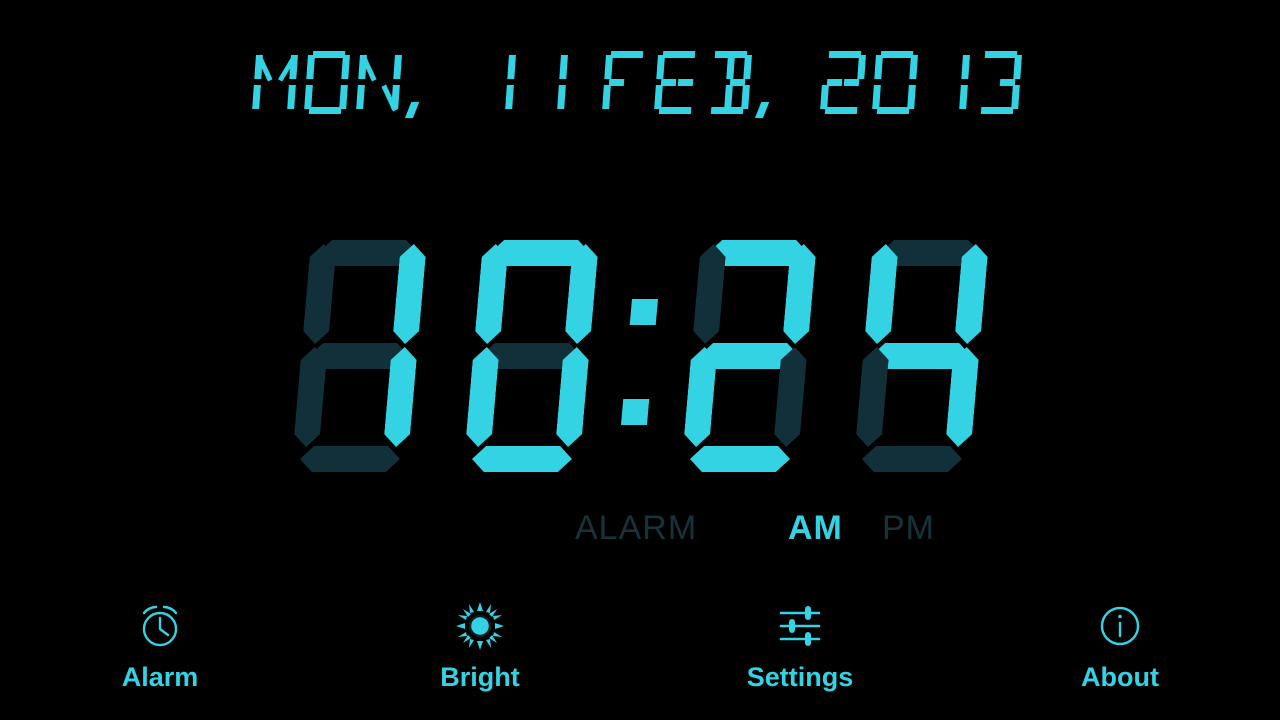 The image size is (1280, 720). Describe the element at coordinates (480, 655) in the screenshot. I see `nav-item-bright: Bright` at that location.